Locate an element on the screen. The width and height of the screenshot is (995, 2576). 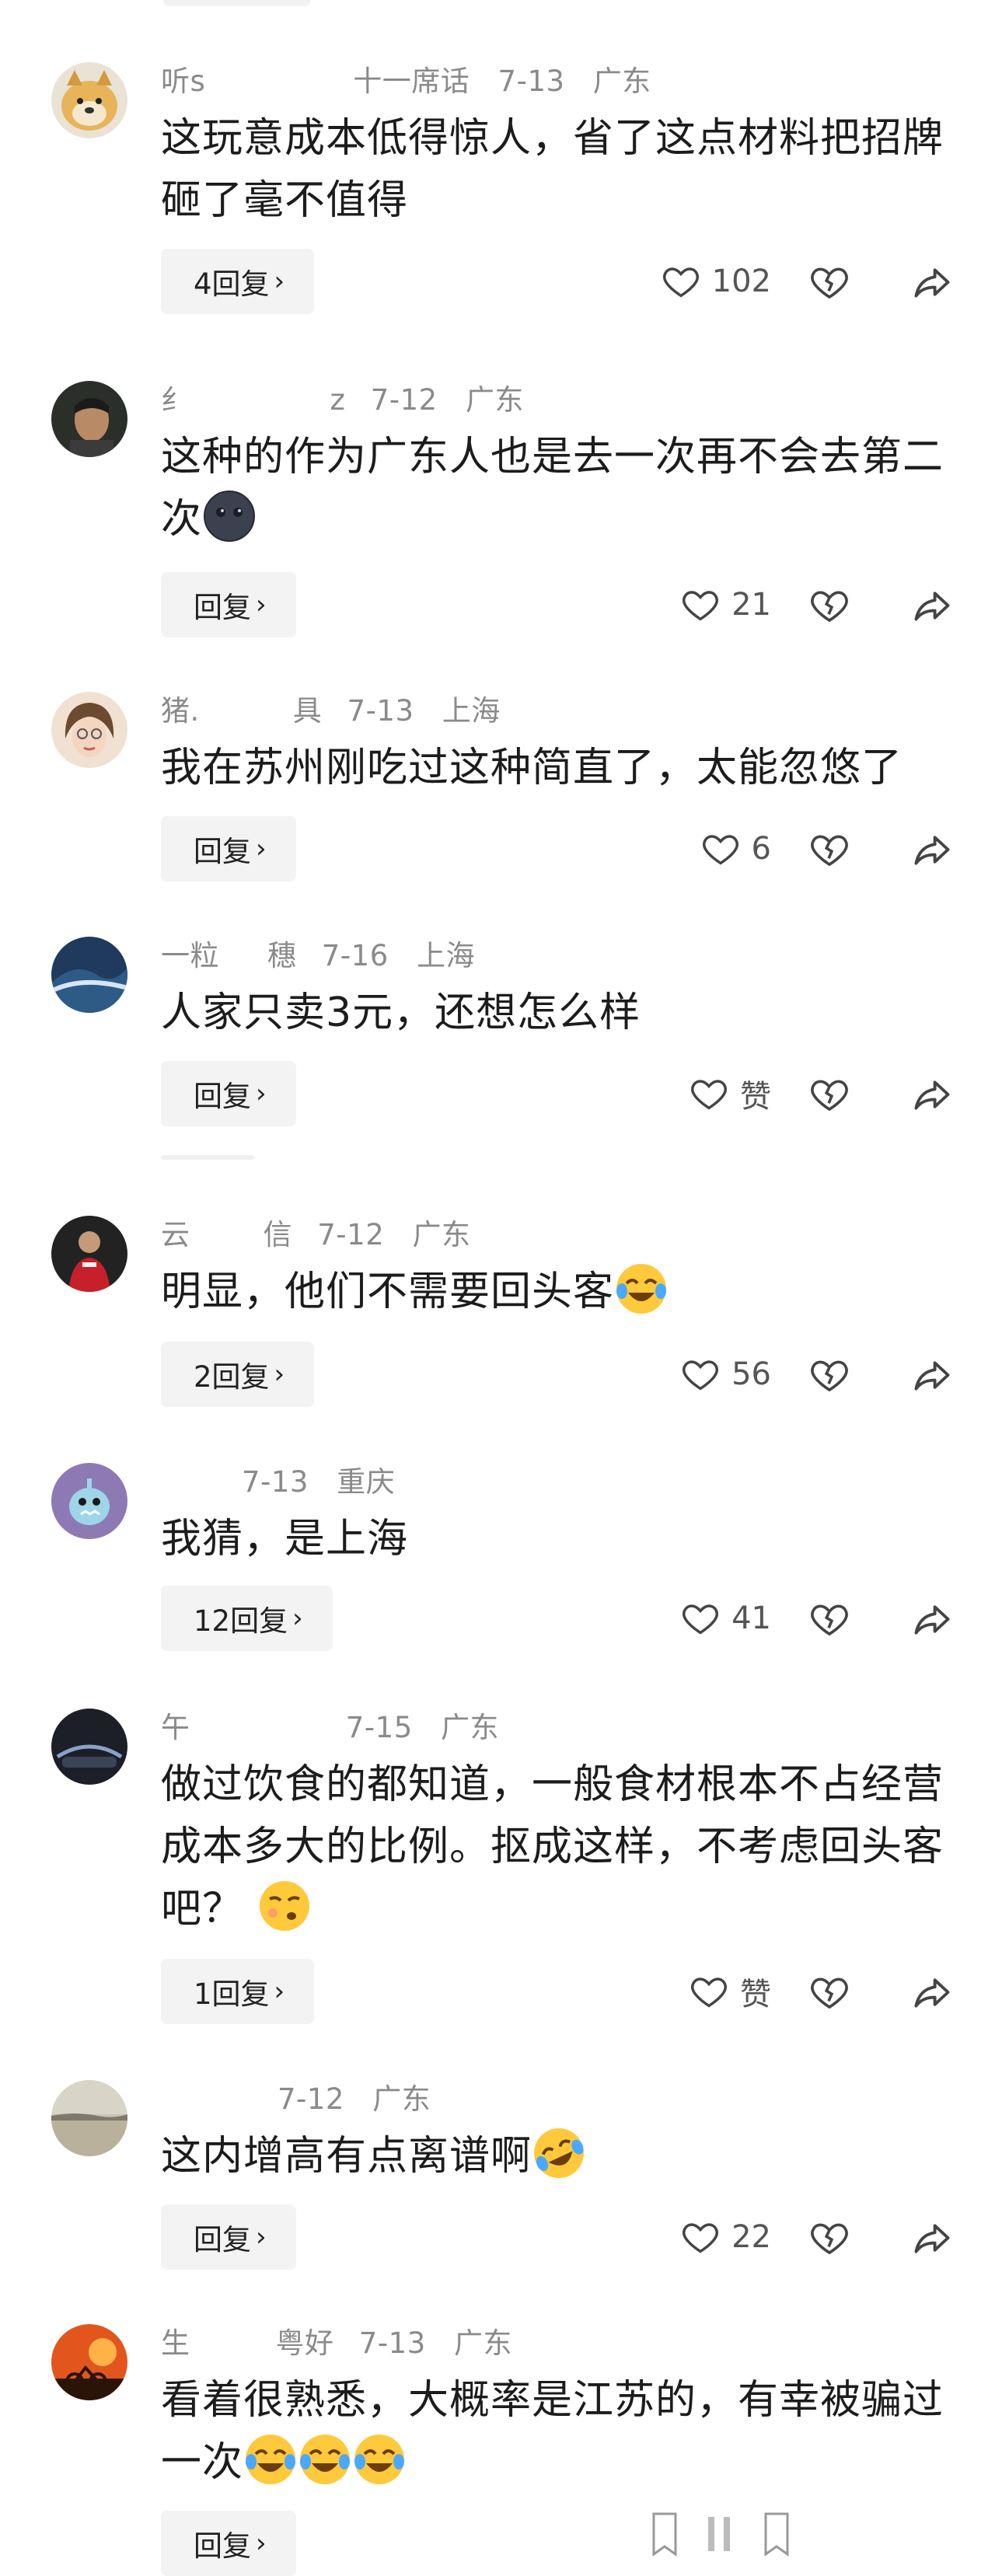
comment-meta: 一粒 穗 7-16 上海 is located at coordinates (318, 953).